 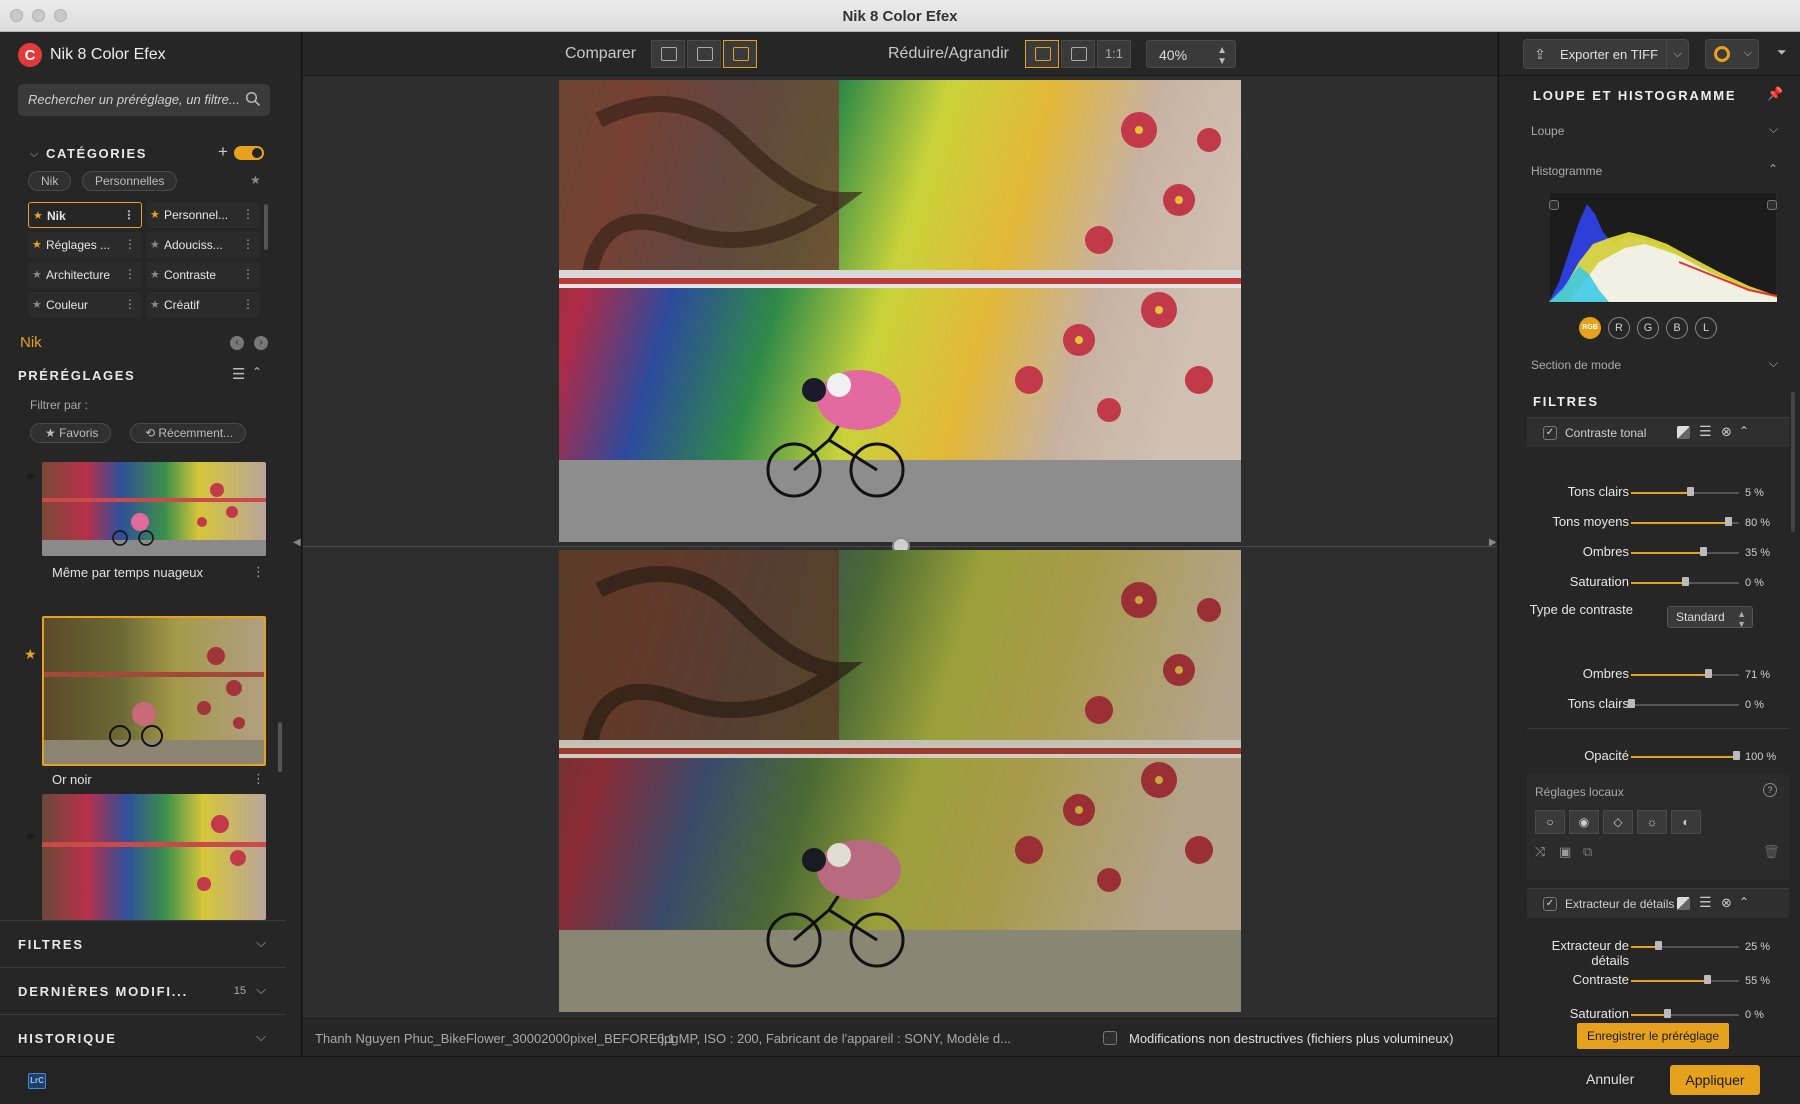 What do you see at coordinates (1732, 54) in the screenshot?
I see `sync-button: ⌵` at bounding box center [1732, 54].